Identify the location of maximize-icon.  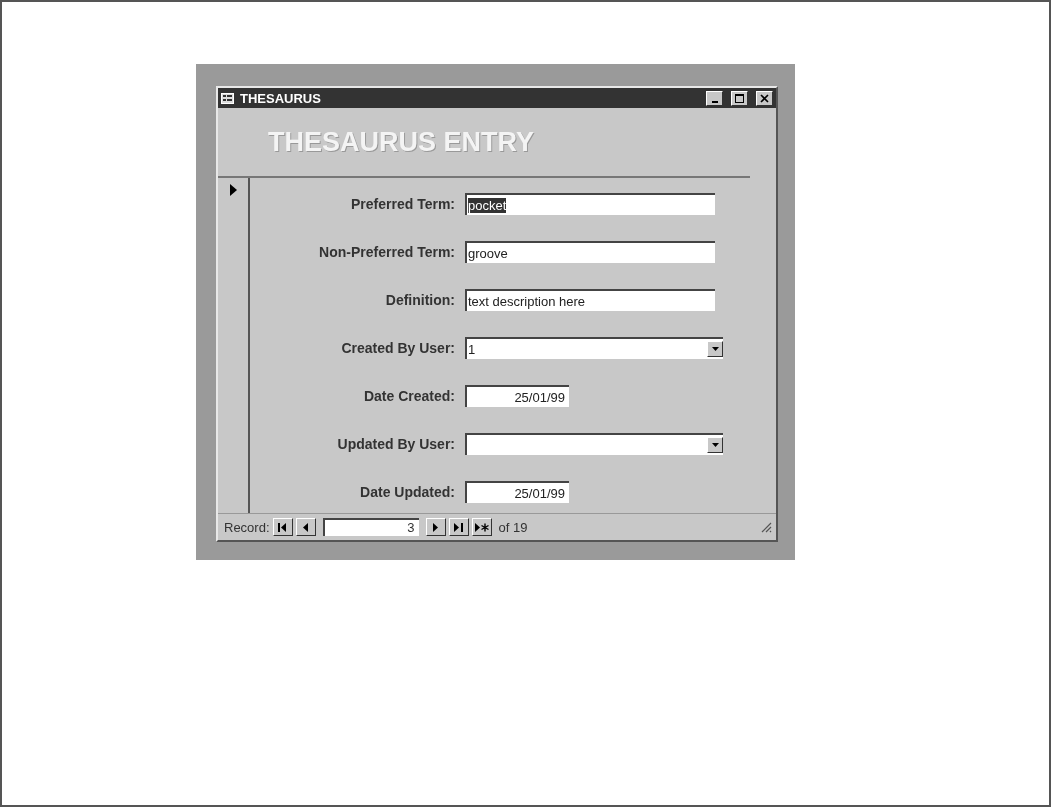
(739, 98).